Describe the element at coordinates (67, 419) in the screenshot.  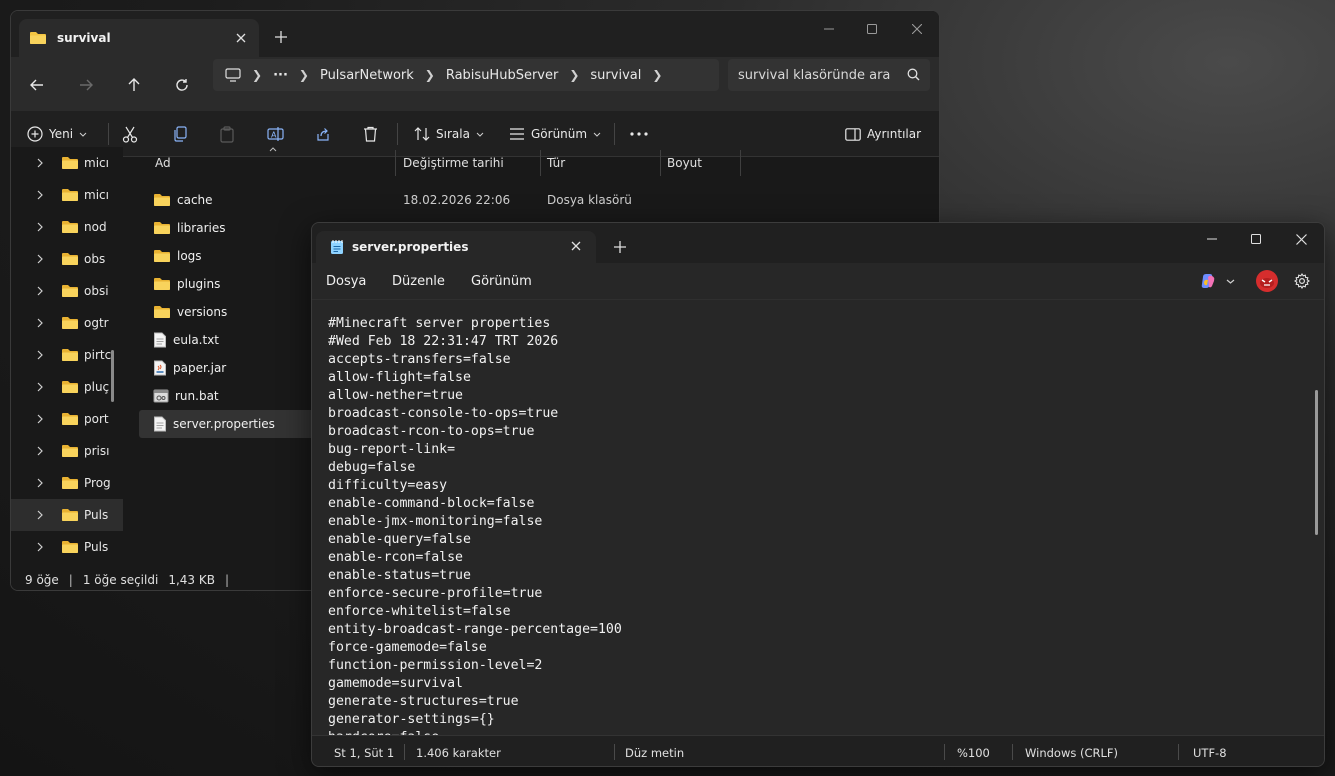
I see `nav-item: port` at that location.